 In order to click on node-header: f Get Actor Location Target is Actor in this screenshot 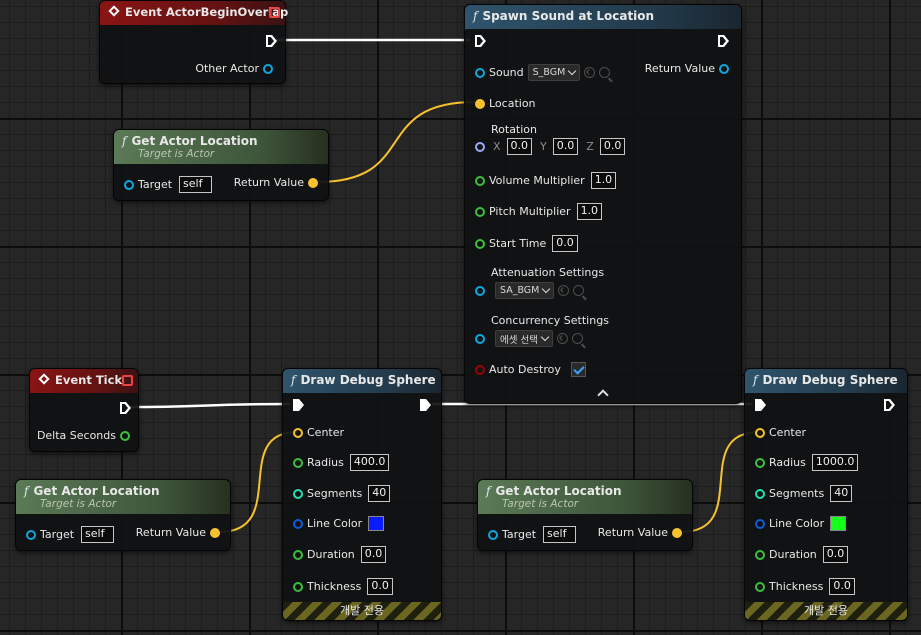, I will do `click(585, 497)`.